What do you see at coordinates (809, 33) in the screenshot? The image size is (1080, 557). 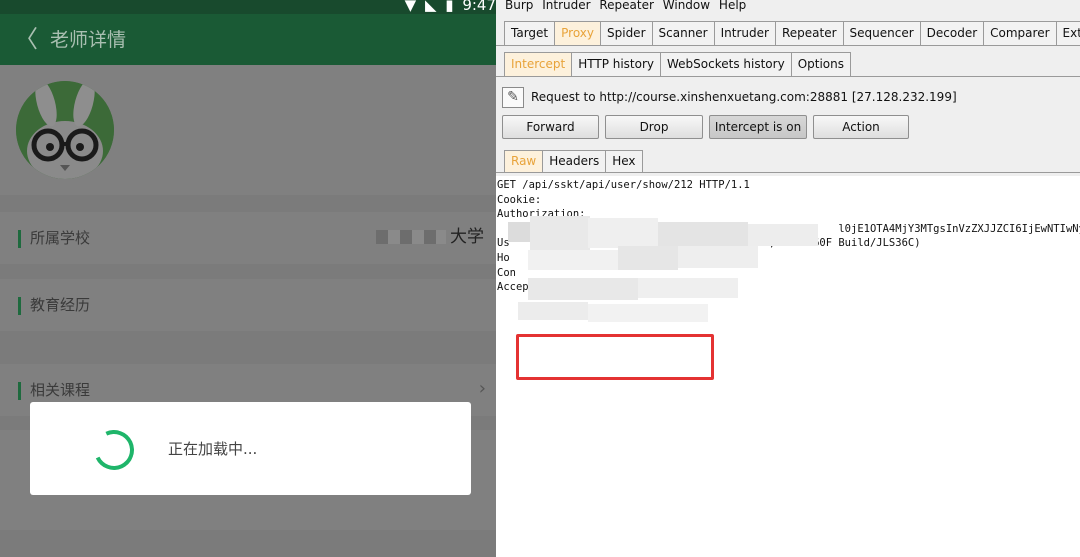 I see `tab-repeater: Repeater` at bounding box center [809, 33].